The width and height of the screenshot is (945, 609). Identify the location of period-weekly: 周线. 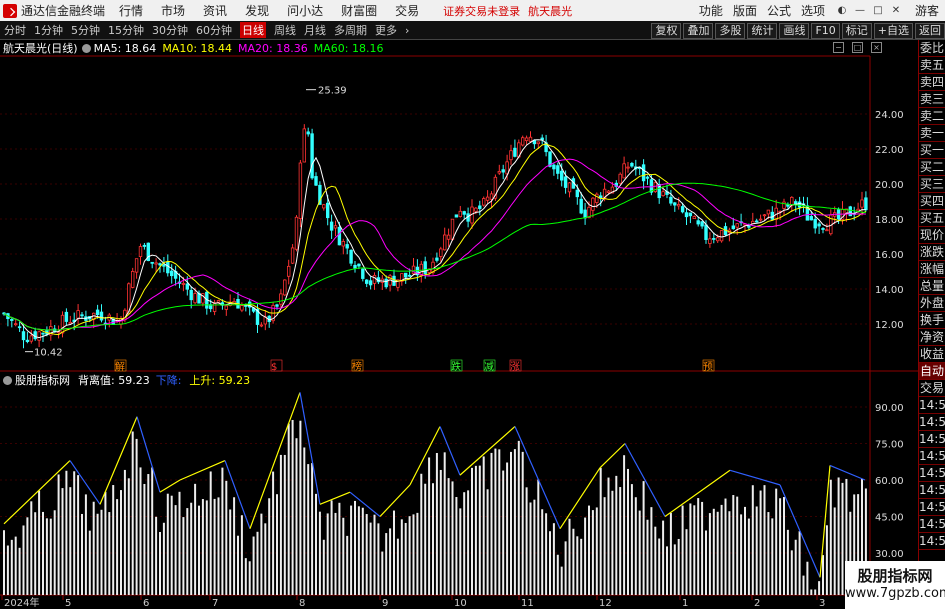
(285, 30).